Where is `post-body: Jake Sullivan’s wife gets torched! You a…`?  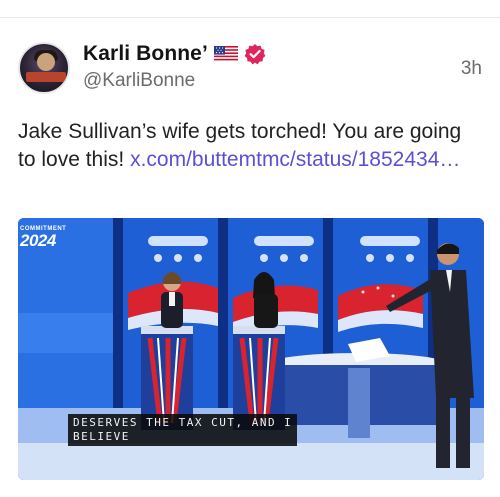
post-body: Jake Sullivan’s wife gets torched! You a… is located at coordinates (251, 146).